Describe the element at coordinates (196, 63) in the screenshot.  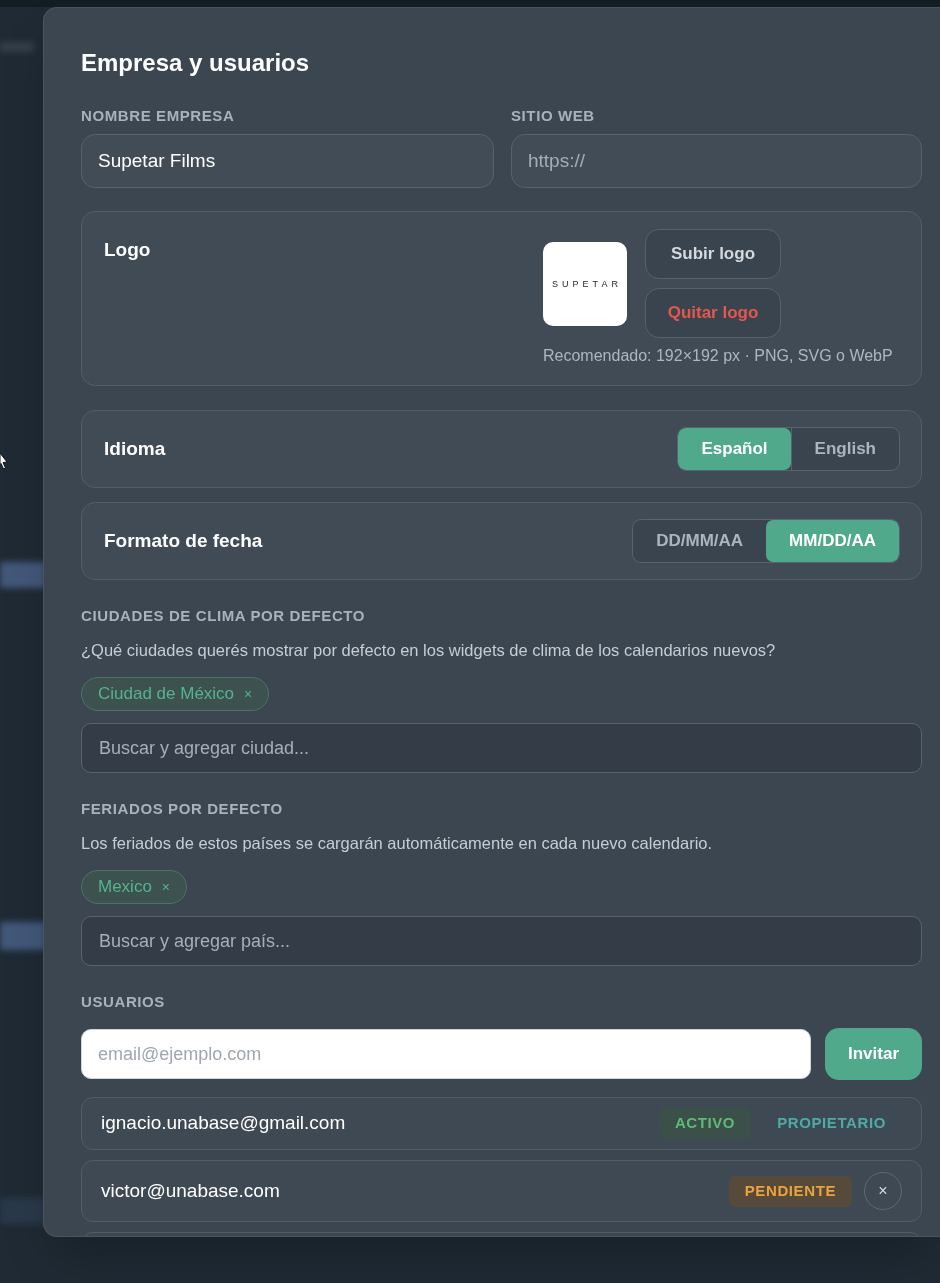
I see `dialog-title: Empresa y usuarios` at that location.